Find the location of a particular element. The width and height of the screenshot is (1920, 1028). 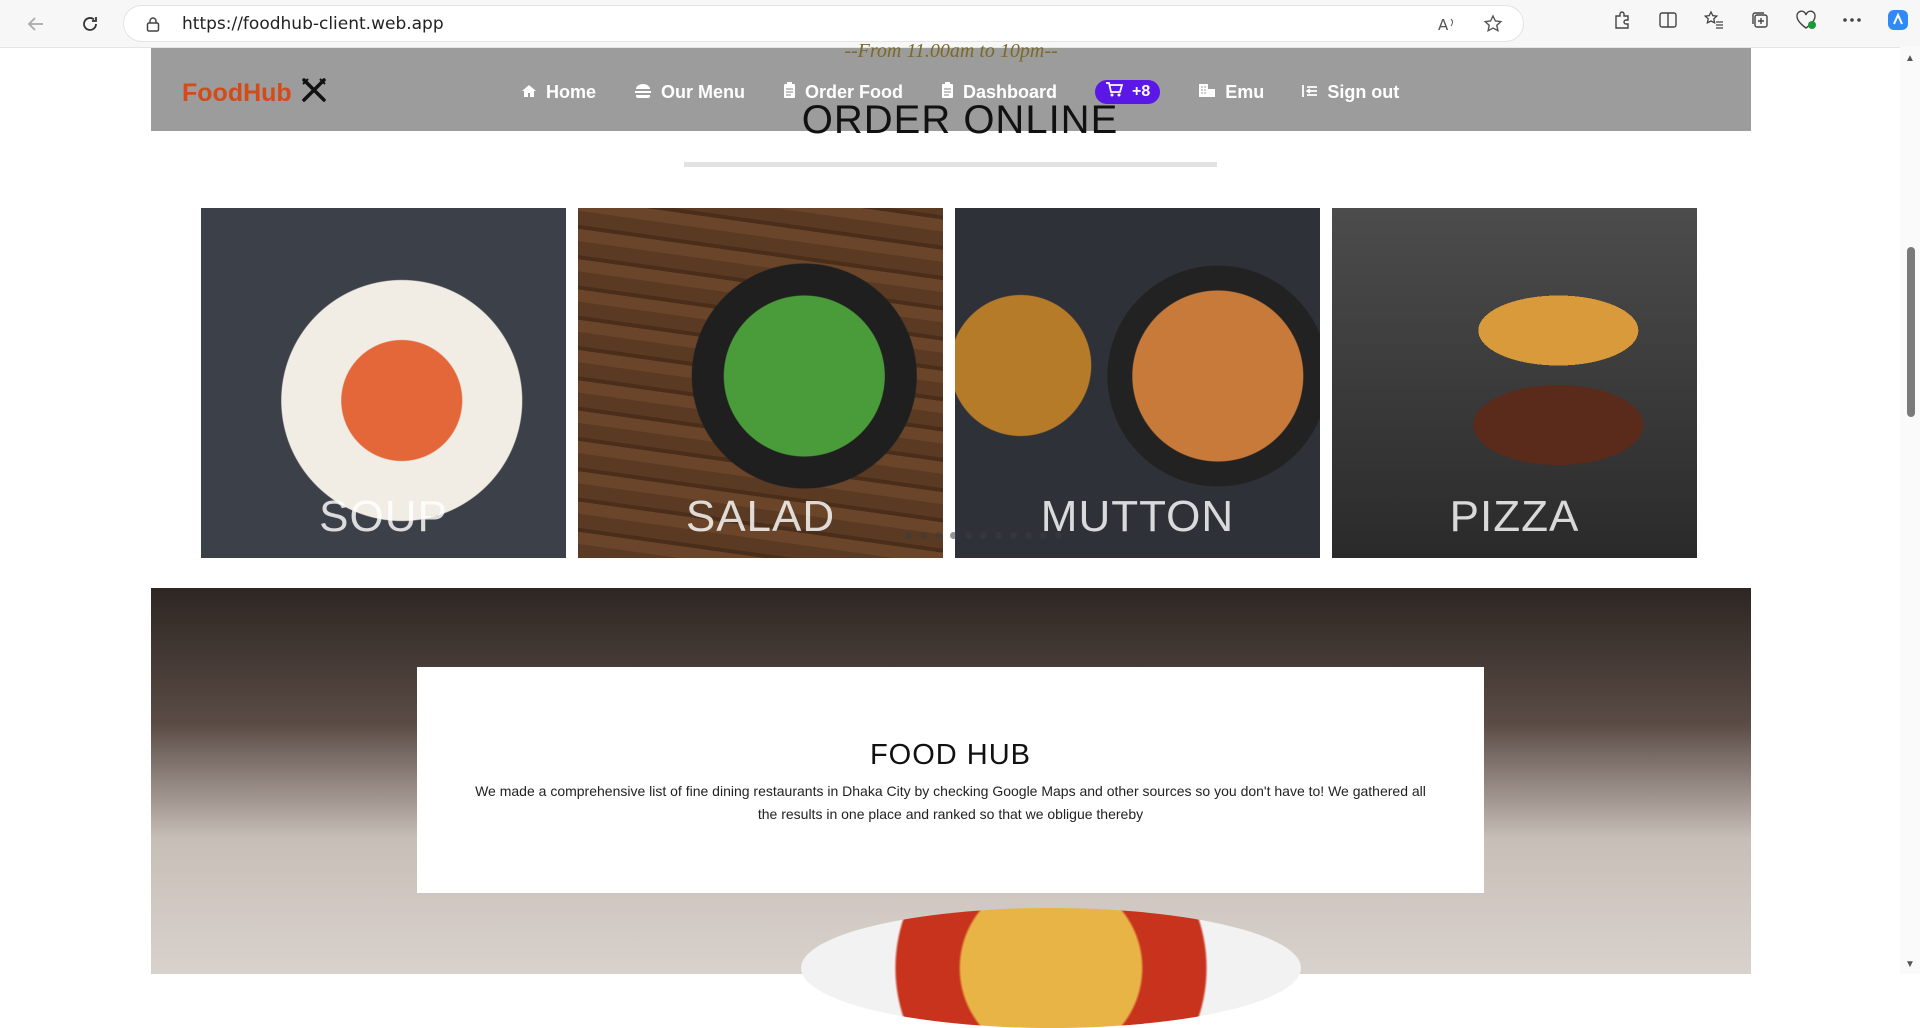

back-icon is located at coordinates (36, 24).